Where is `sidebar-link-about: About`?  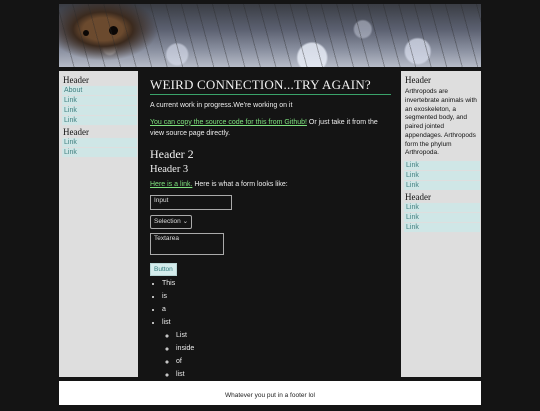
sidebar-link-about: About is located at coordinates (99, 90).